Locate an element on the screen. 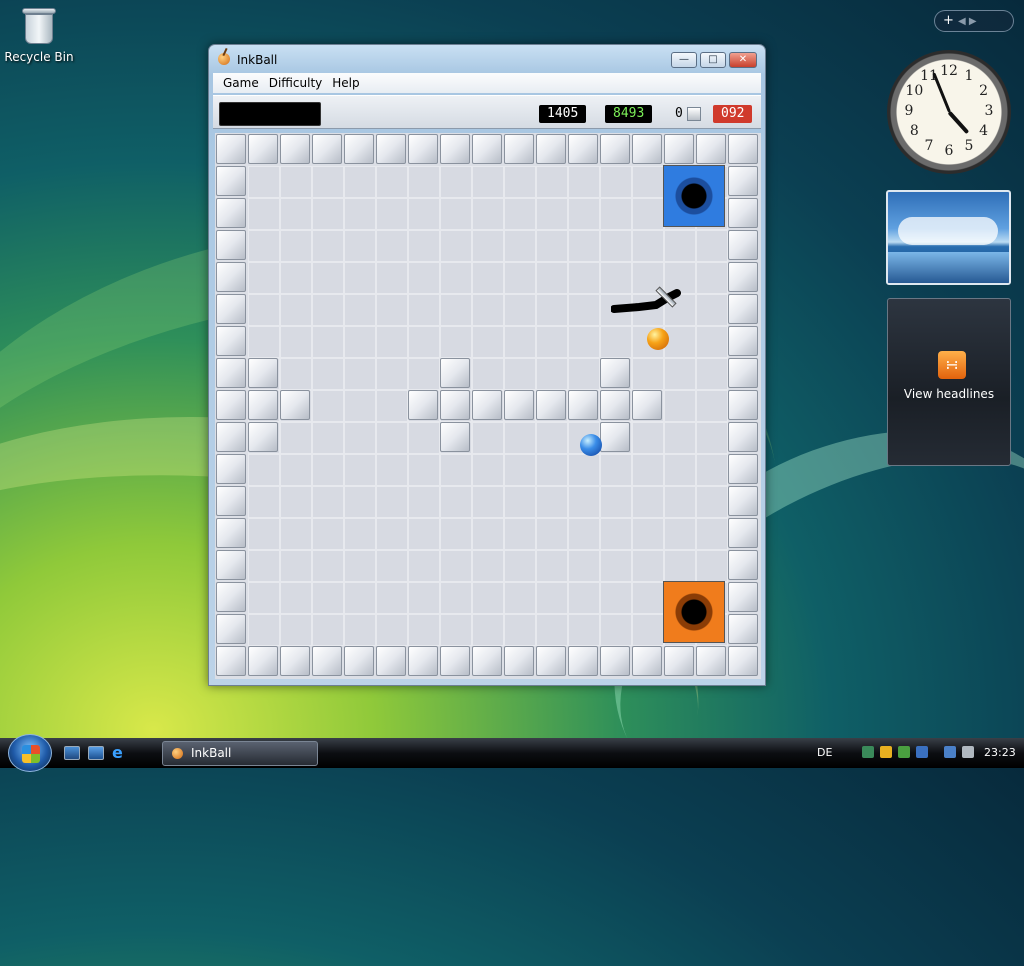 The height and width of the screenshot is (966, 1024). maximize-button: □ is located at coordinates (713, 60).